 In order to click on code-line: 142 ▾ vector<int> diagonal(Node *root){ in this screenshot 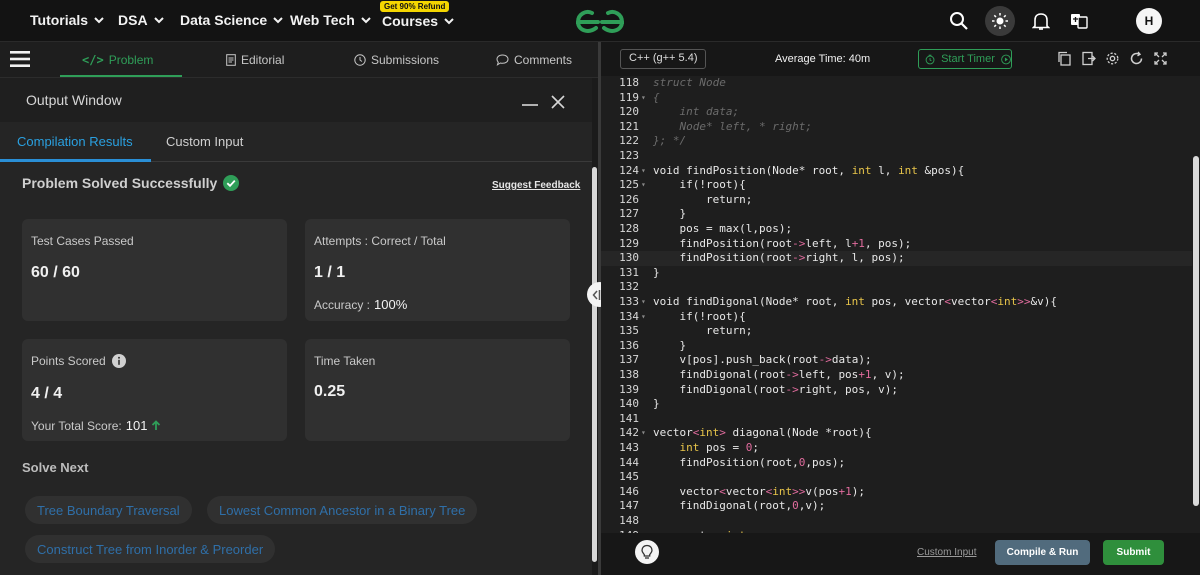, I will do `click(896, 433)`.